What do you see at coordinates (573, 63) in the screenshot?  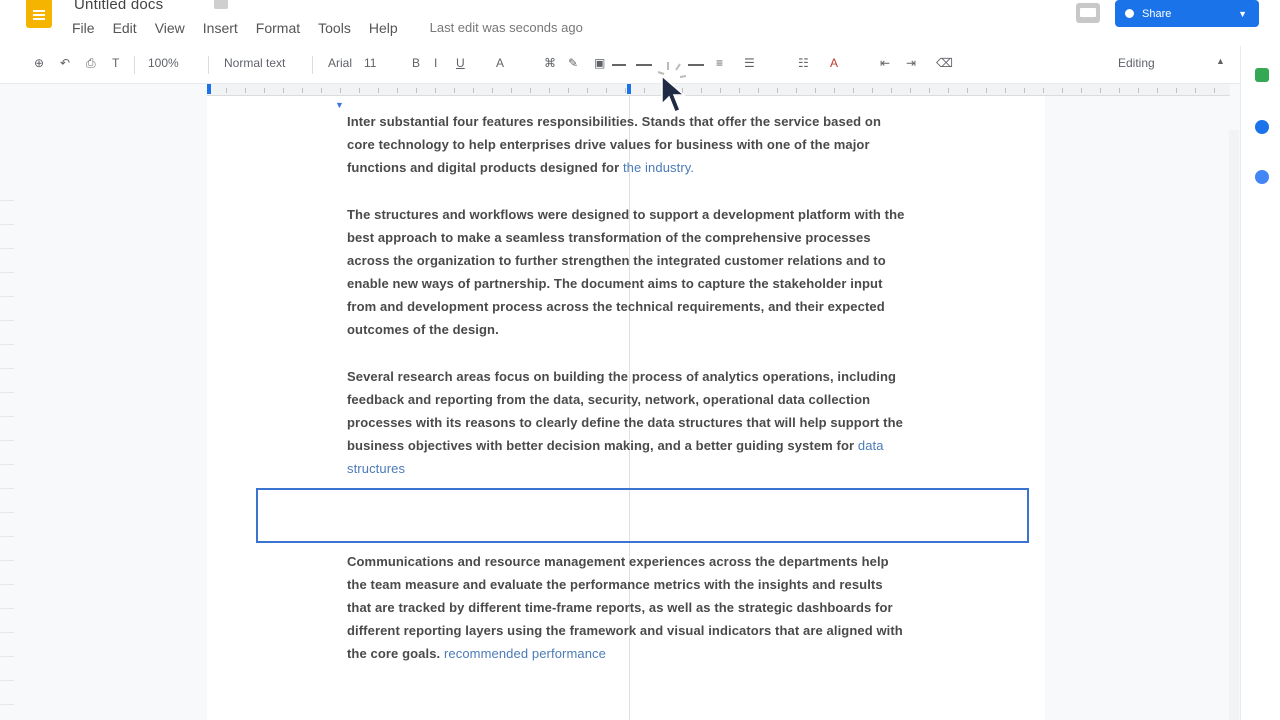 I see `comment-icon: ✎` at bounding box center [573, 63].